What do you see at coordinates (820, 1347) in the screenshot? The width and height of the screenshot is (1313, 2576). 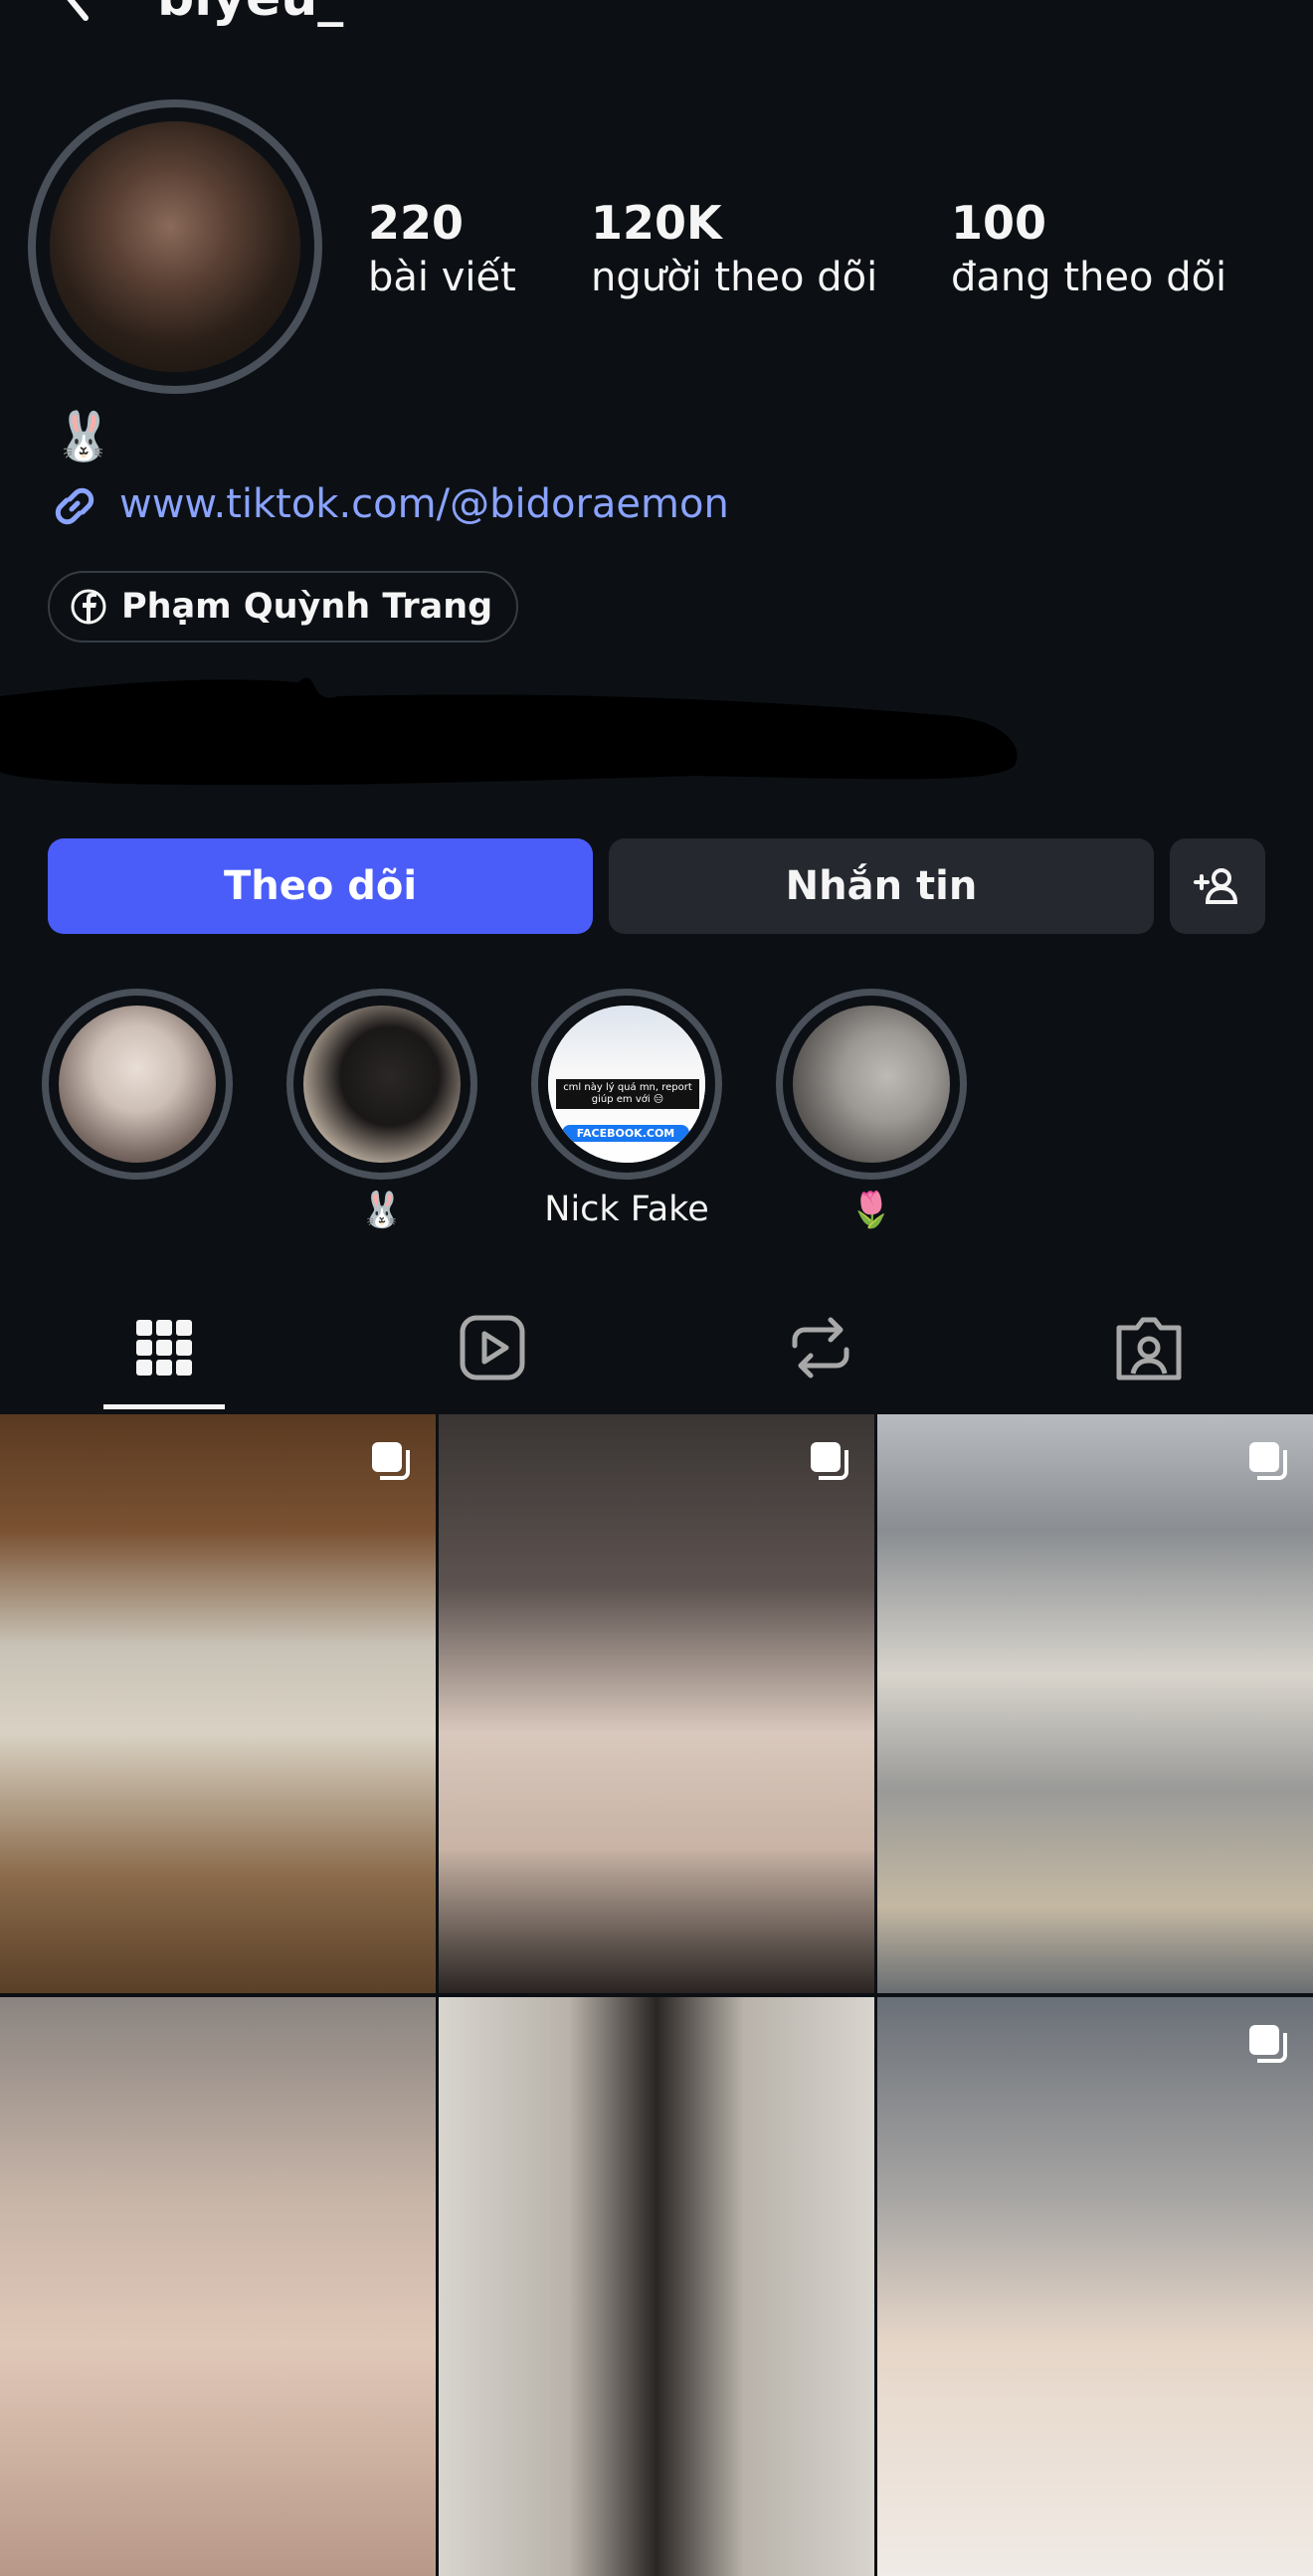 I see `tab-reposts` at bounding box center [820, 1347].